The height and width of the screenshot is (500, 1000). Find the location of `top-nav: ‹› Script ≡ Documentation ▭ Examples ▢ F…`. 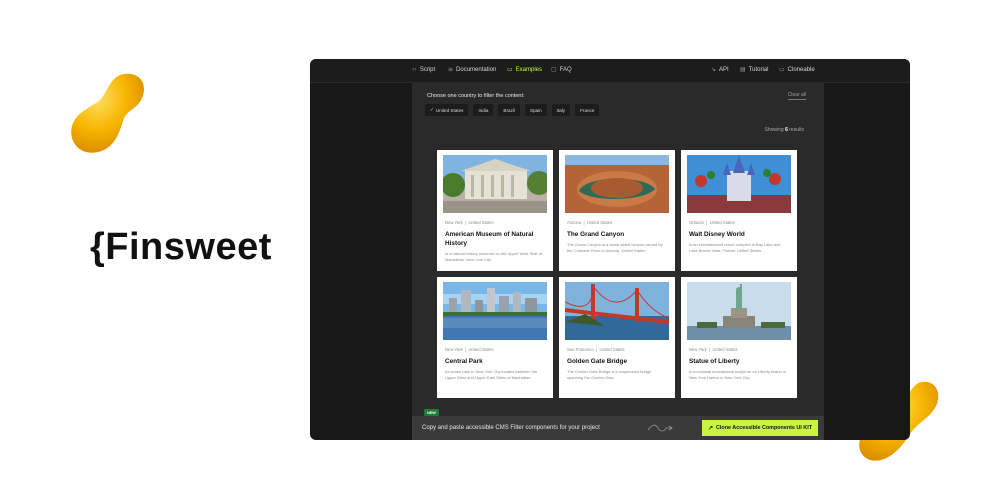

top-nav: ‹› Script ≡ Documentation ▭ Examples ▢ F… is located at coordinates (610, 71).